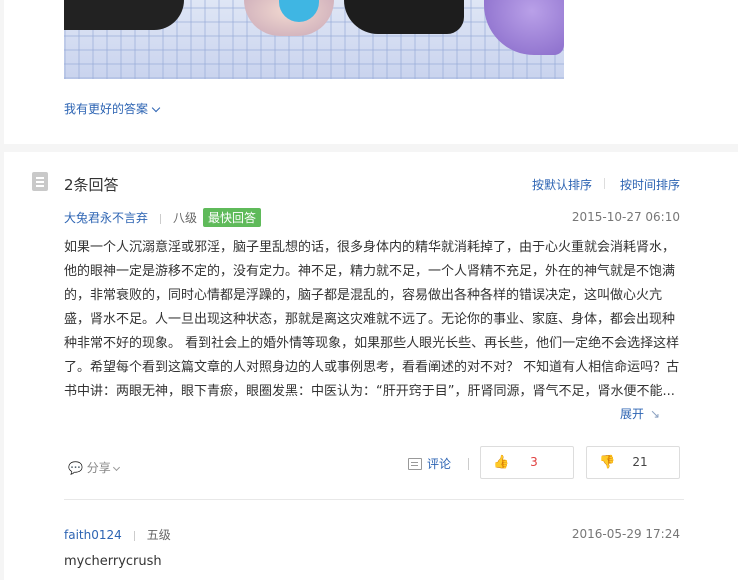 This screenshot has width=738, height=580. I want to click on expand-link: 展开 ↘, so click(640, 413).